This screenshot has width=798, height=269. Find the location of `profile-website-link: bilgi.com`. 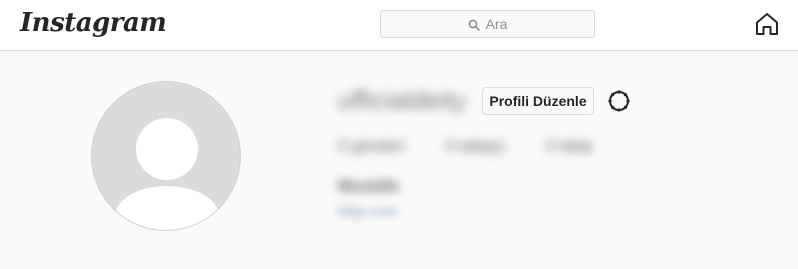

profile-website-link: bilgi.com is located at coordinates (367, 211).